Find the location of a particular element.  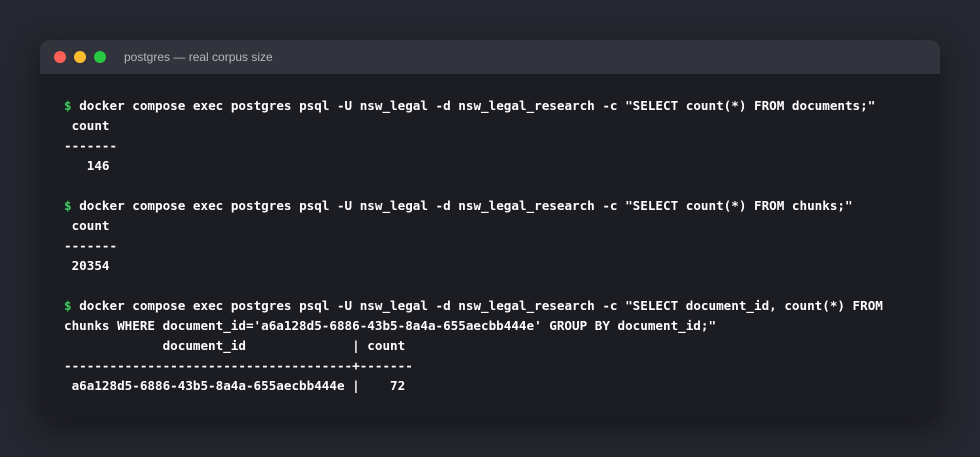

window-title: postgres — real corpus size is located at coordinates (198, 57).